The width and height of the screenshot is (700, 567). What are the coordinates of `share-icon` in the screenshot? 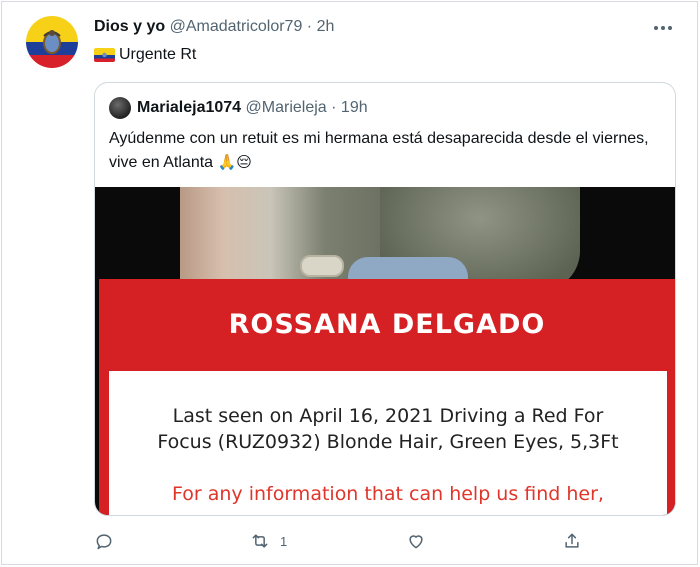 It's located at (572, 540).